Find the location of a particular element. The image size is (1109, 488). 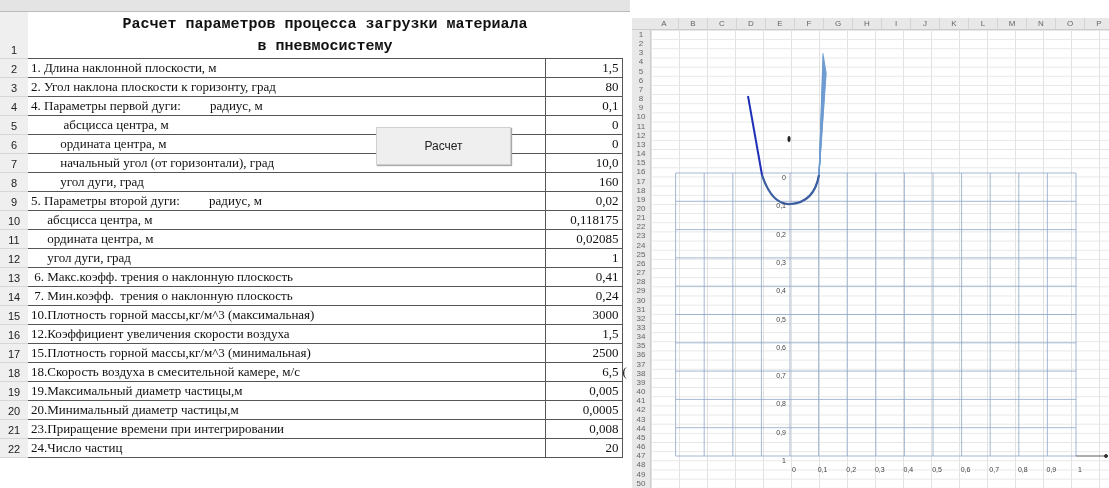

column-header: K is located at coordinates (954, 23).